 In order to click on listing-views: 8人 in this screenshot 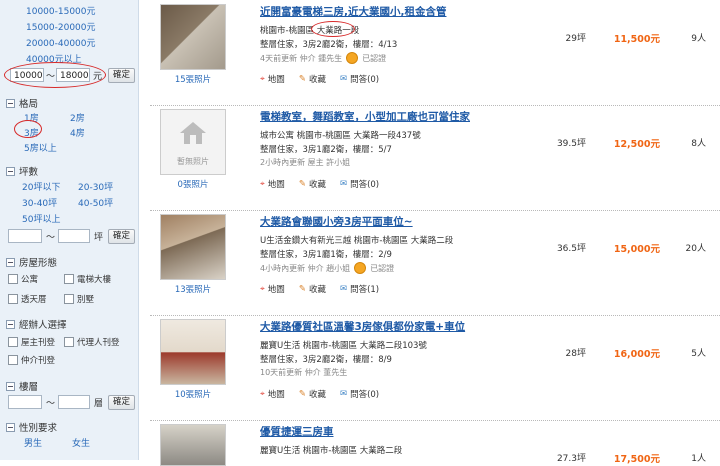, I will do `click(698, 144)`.